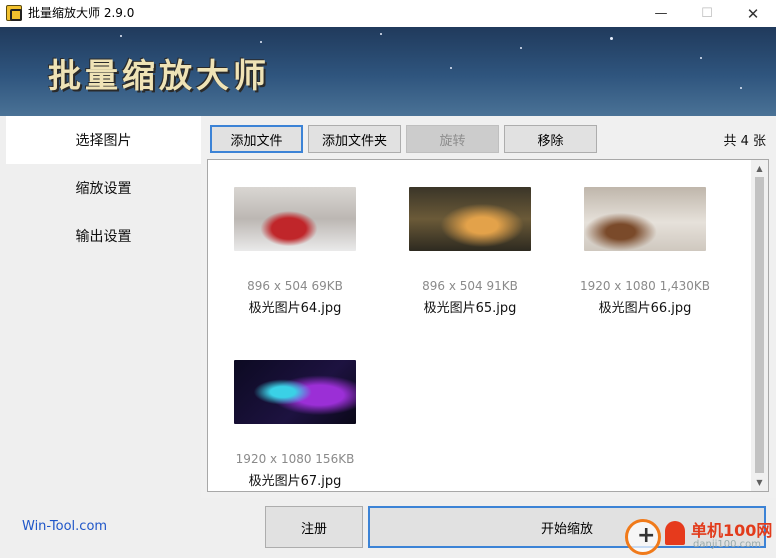 The width and height of the screenshot is (776, 558). Describe the element at coordinates (645, 286) in the screenshot. I see `image-meta: 1920 x 1080 1,430KB` at that location.